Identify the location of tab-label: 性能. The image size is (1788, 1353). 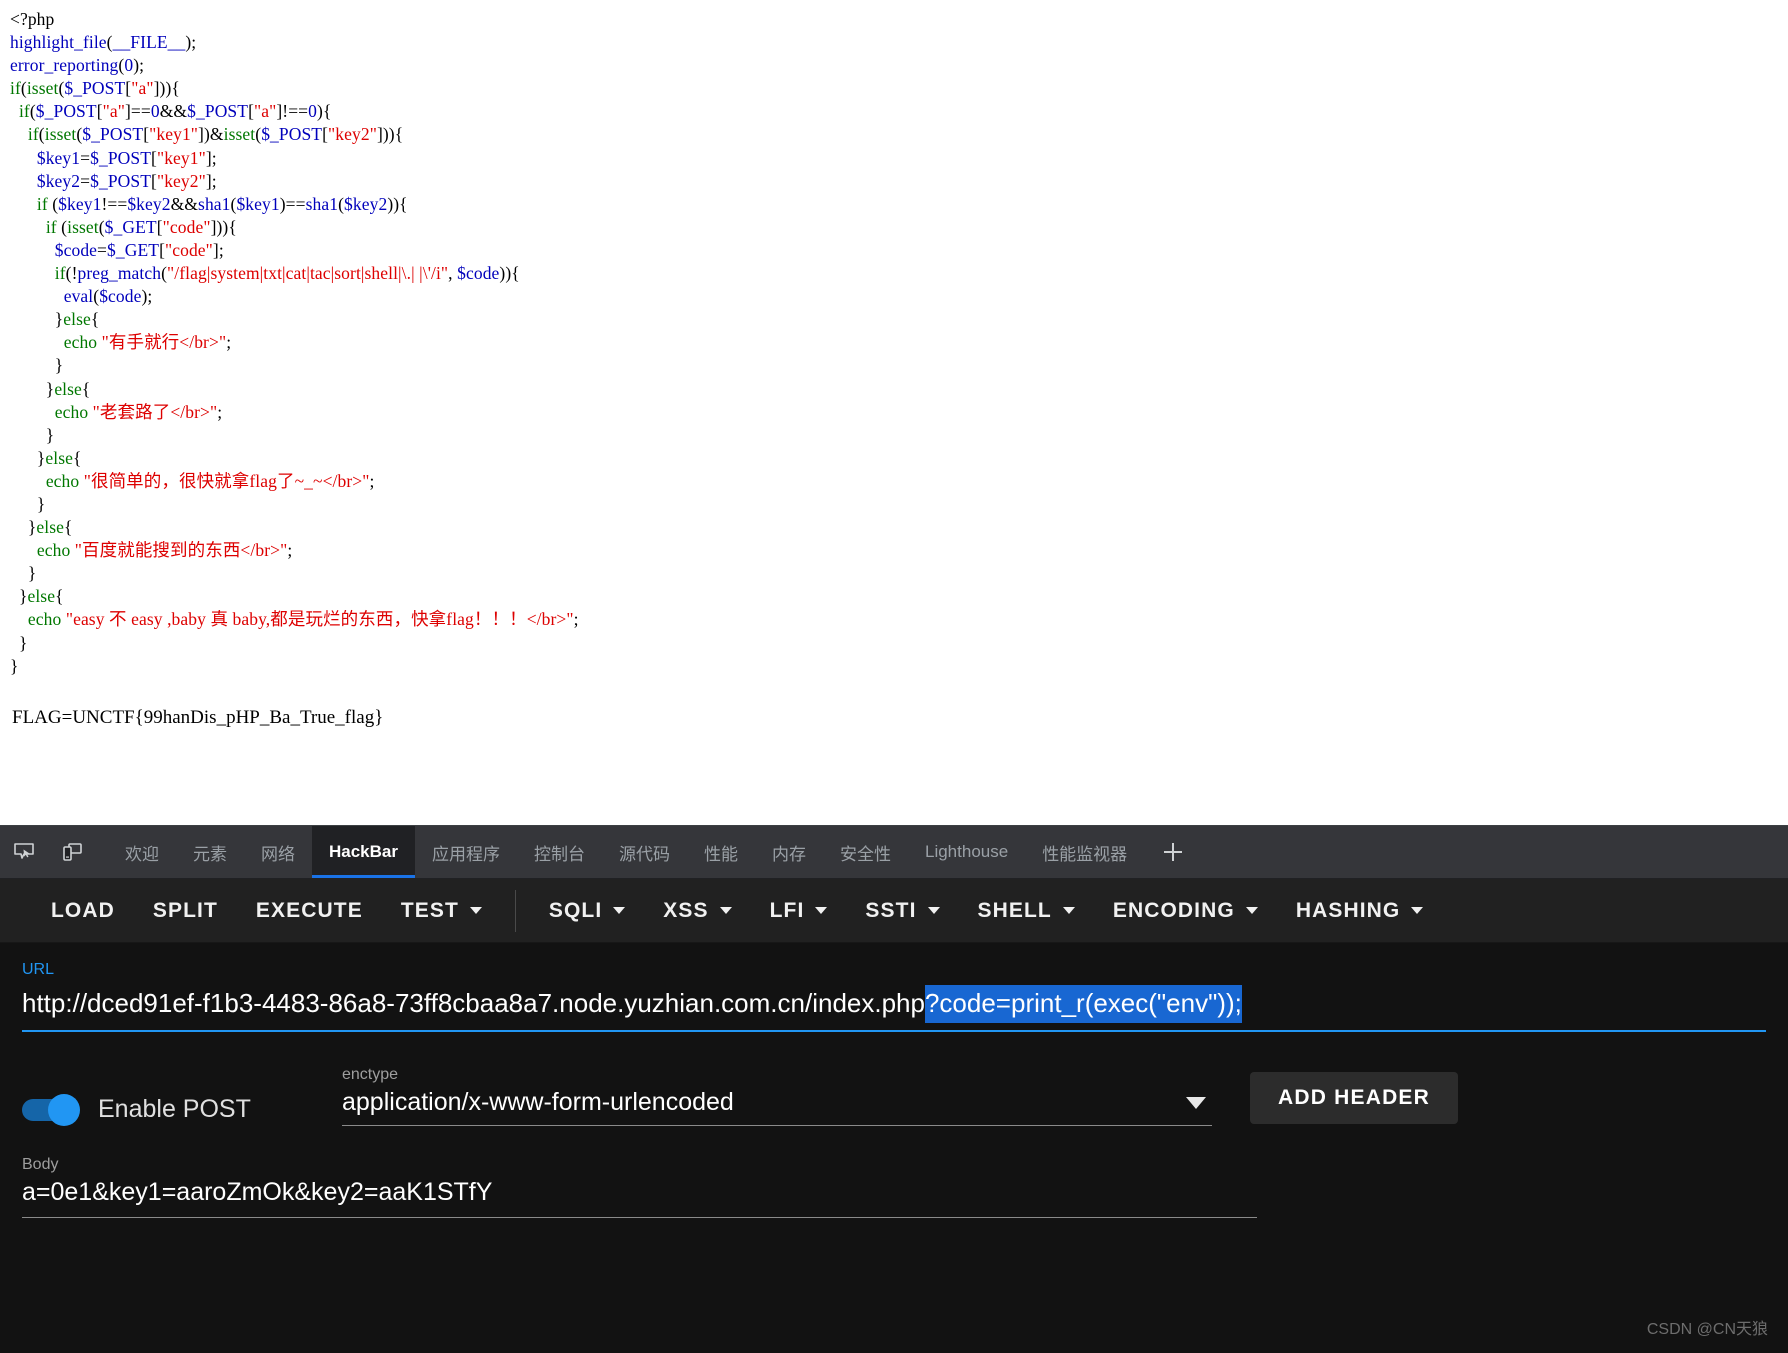
(721, 854).